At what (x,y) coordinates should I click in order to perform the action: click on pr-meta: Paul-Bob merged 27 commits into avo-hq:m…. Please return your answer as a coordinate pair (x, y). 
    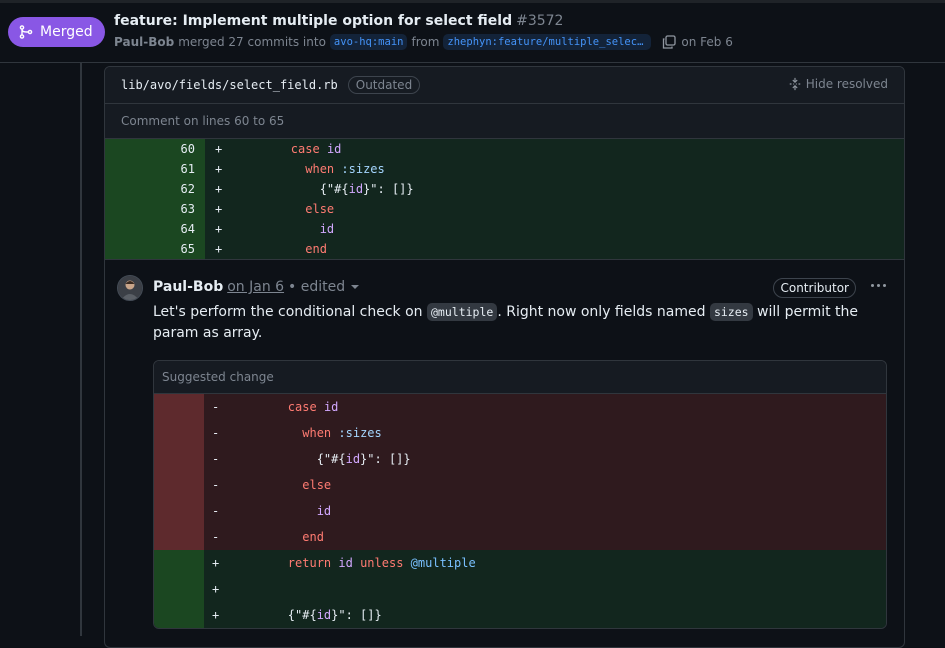
    Looking at the image, I should click on (423, 42).